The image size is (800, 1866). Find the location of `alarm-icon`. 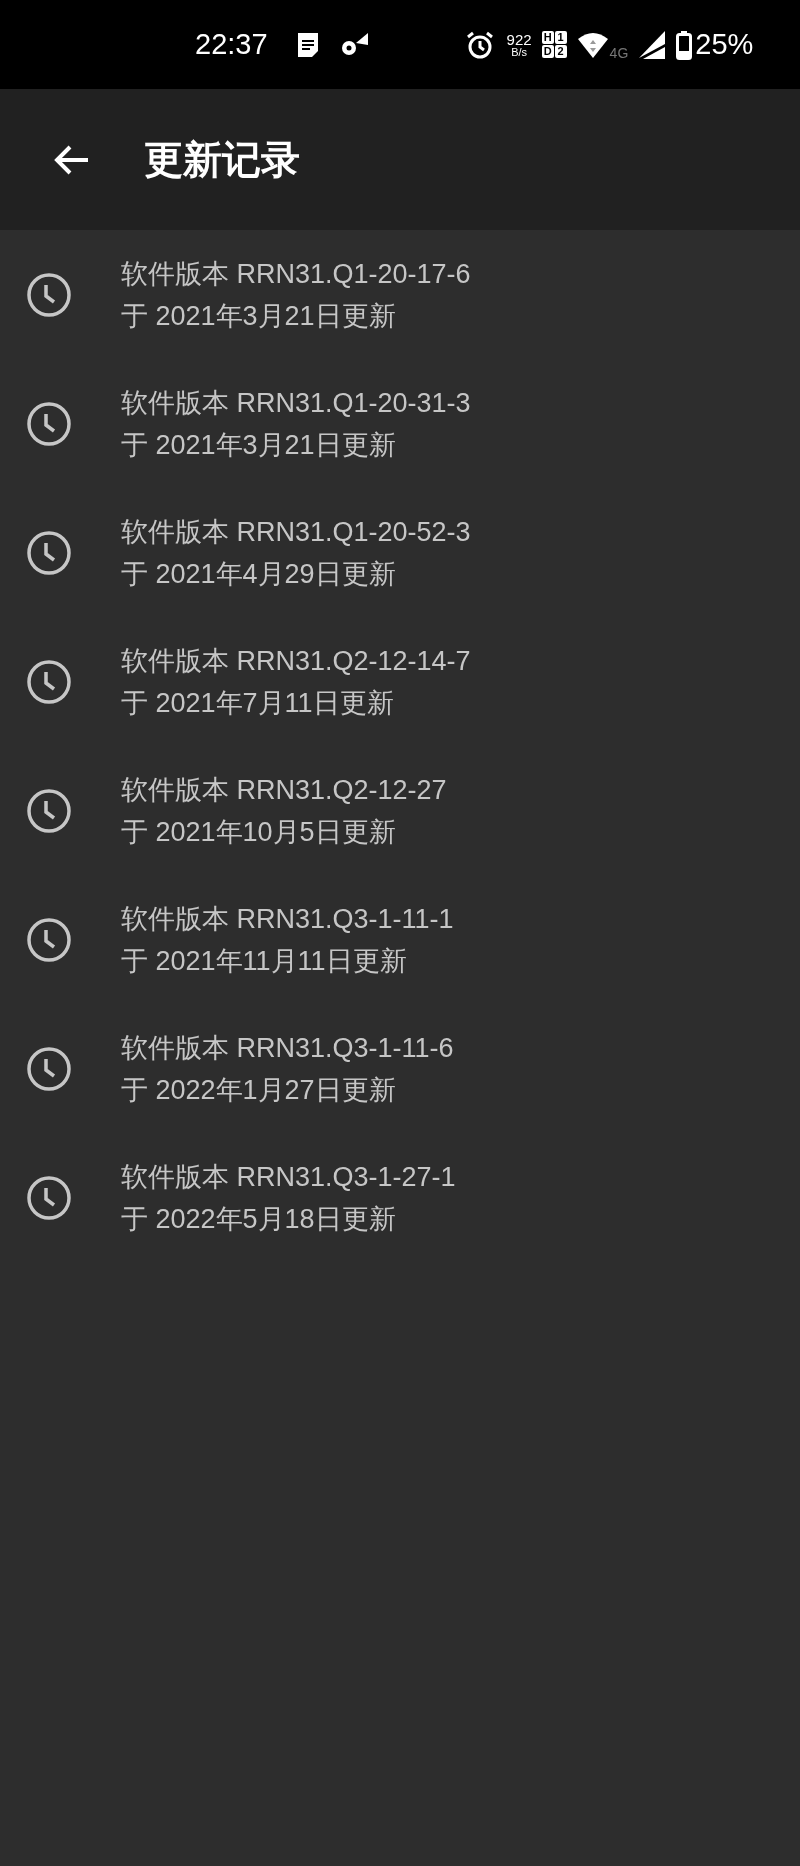

alarm-icon is located at coordinates (479, 44).